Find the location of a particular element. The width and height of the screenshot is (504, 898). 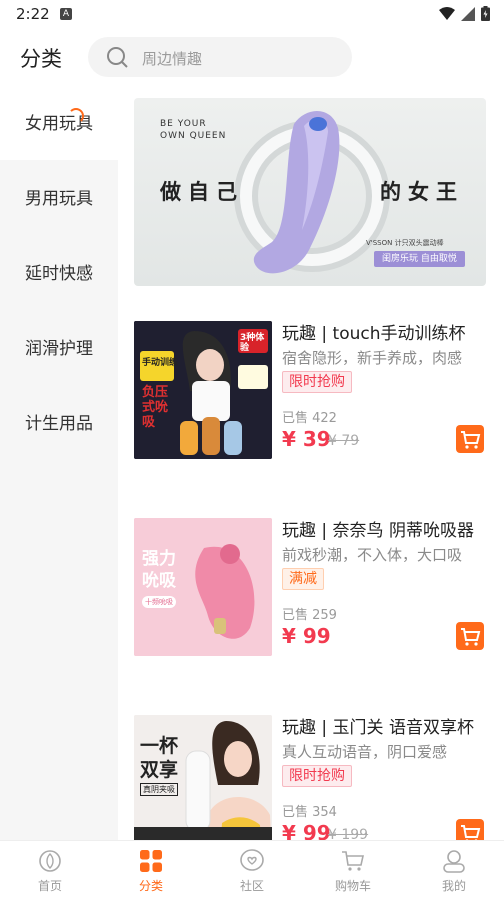

search-placeholder: 周边情趣 is located at coordinates (172, 59).